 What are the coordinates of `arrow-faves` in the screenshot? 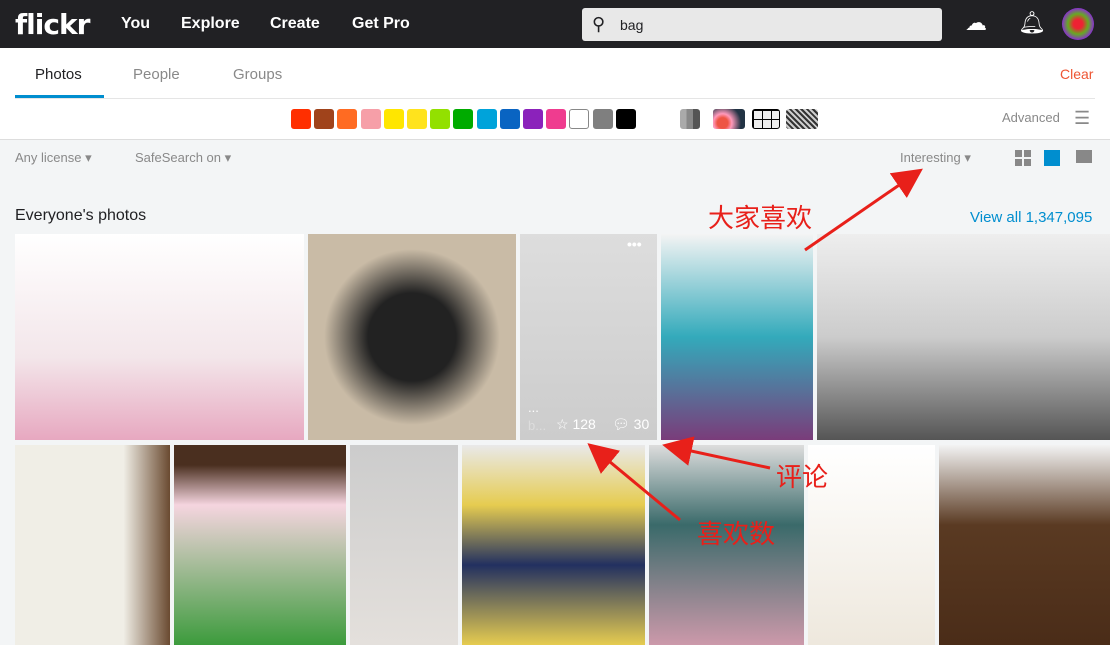 It's located at (634, 482).